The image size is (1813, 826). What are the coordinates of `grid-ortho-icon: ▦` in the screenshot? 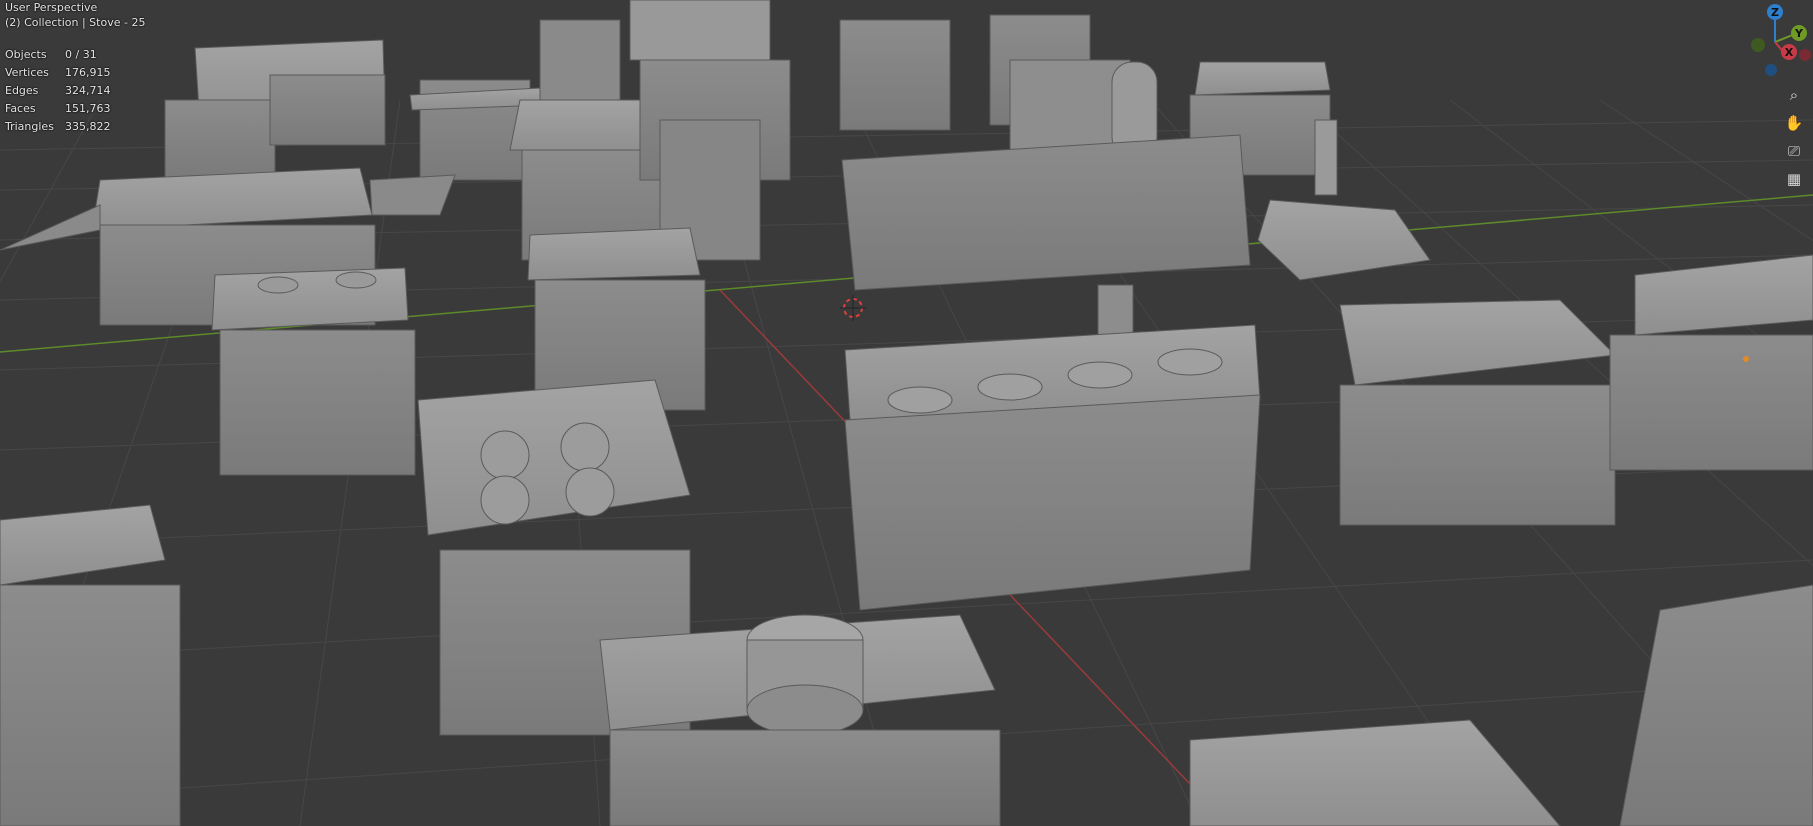 It's located at (1794, 179).